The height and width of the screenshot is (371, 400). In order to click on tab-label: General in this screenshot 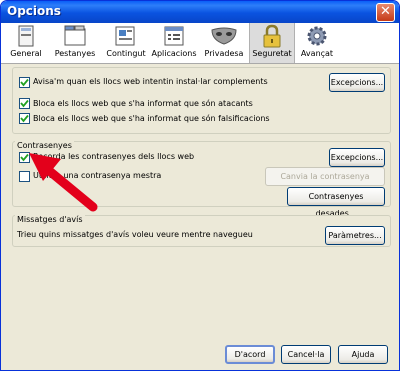, I will do `click(26, 53)`.